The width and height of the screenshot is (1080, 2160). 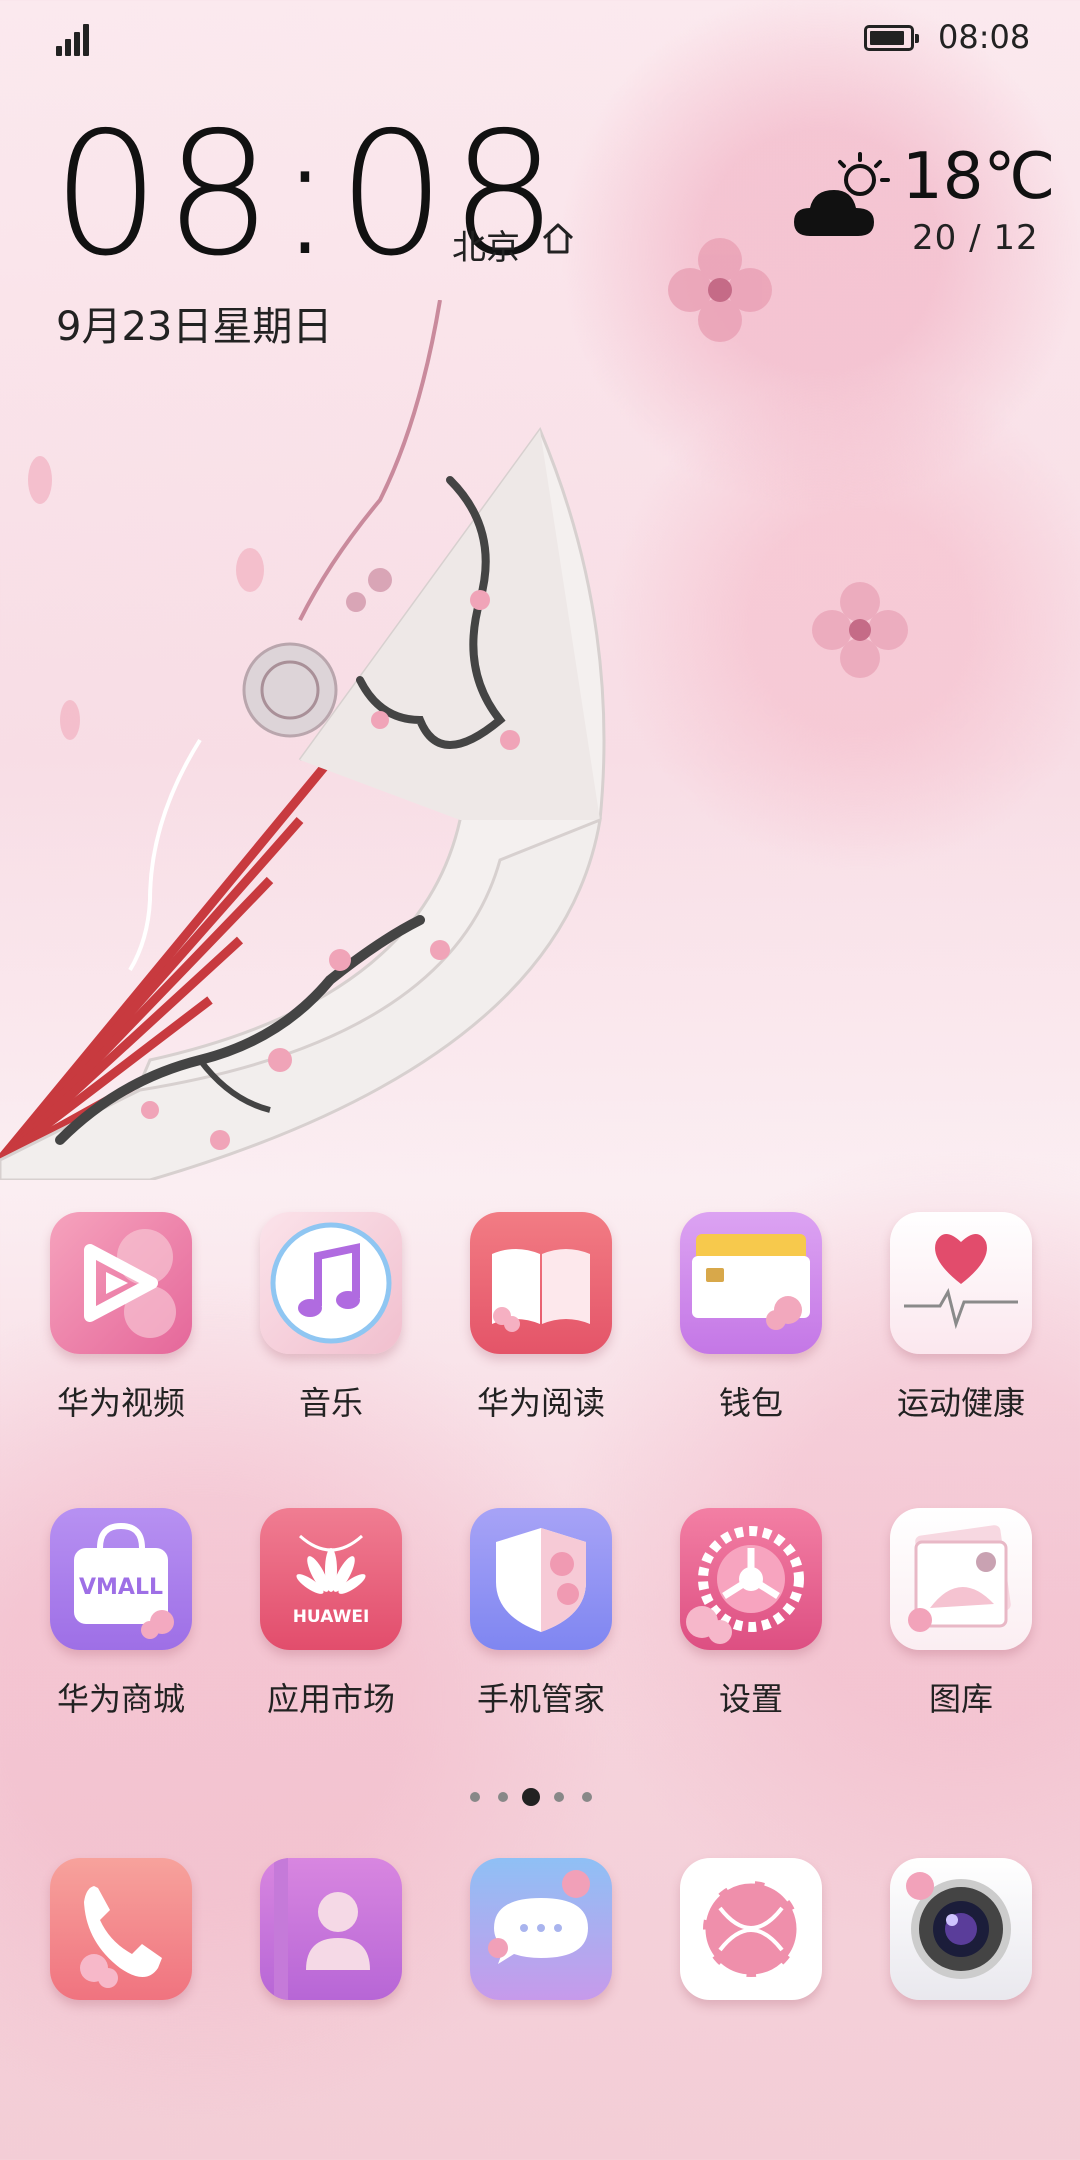 I want to click on huawei-logo-text: HUAWEI, so click(x=331, y=1617).